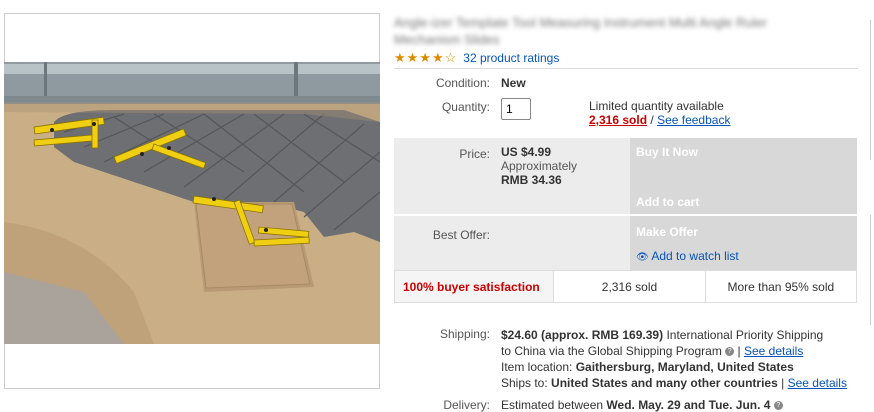 Image resolution: width=874 pixels, height=412 pixels. What do you see at coordinates (618, 120) in the screenshot?
I see `sold-count-link: 2,316 sold` at bounding box center [618, 120].